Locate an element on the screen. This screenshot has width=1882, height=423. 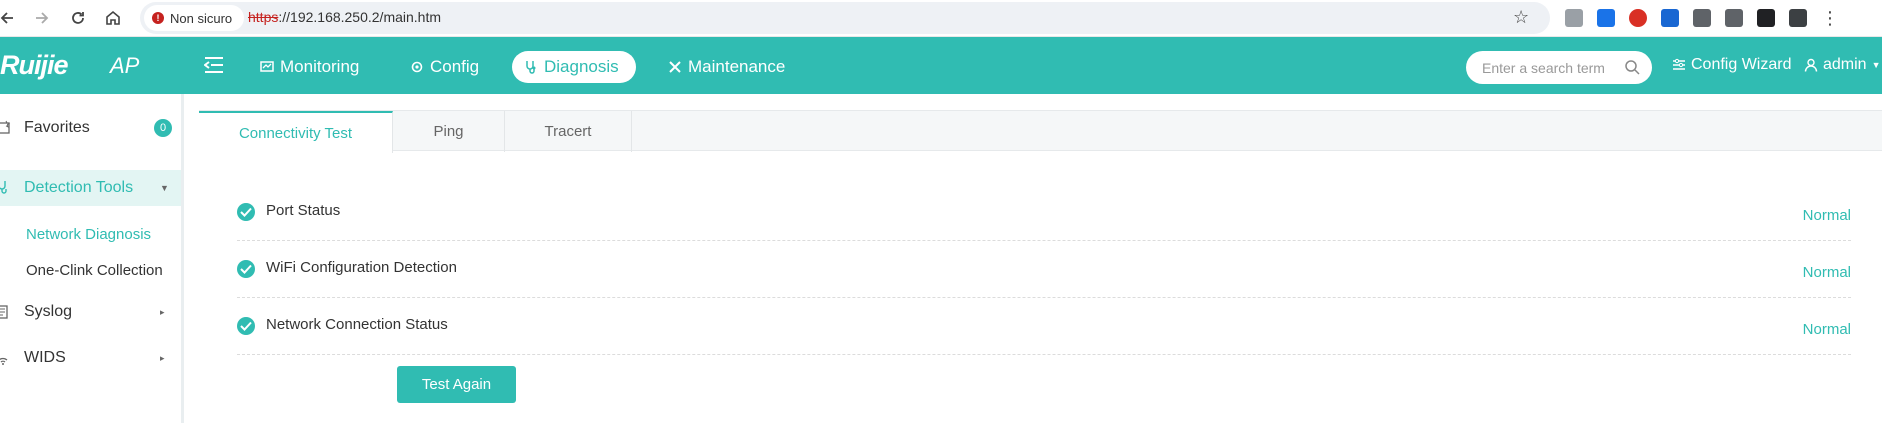
wireless-icon is located at coordinates (4, 361).